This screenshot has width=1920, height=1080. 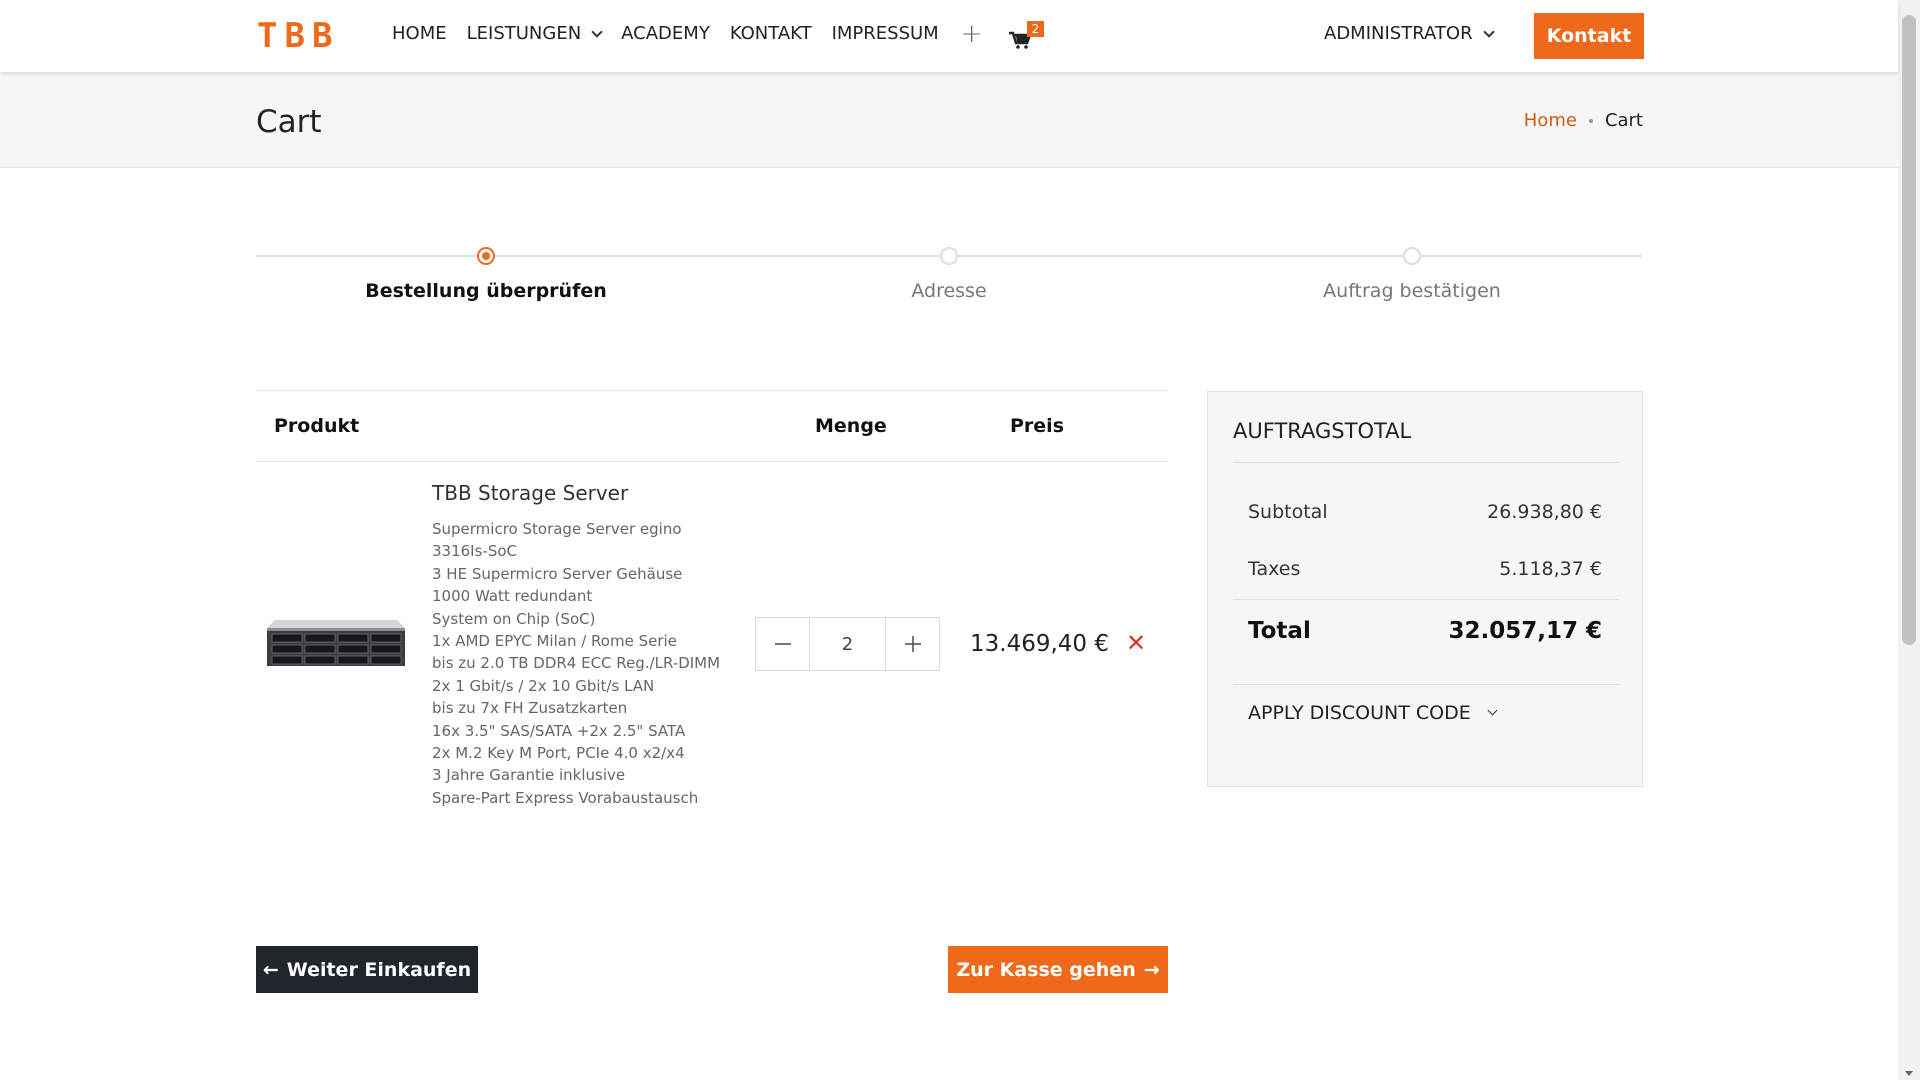 What do you see at coordinates (270, 969) in the screenshot?
I see `arrow-left-icon: ←` at bounding box center [270, 969].